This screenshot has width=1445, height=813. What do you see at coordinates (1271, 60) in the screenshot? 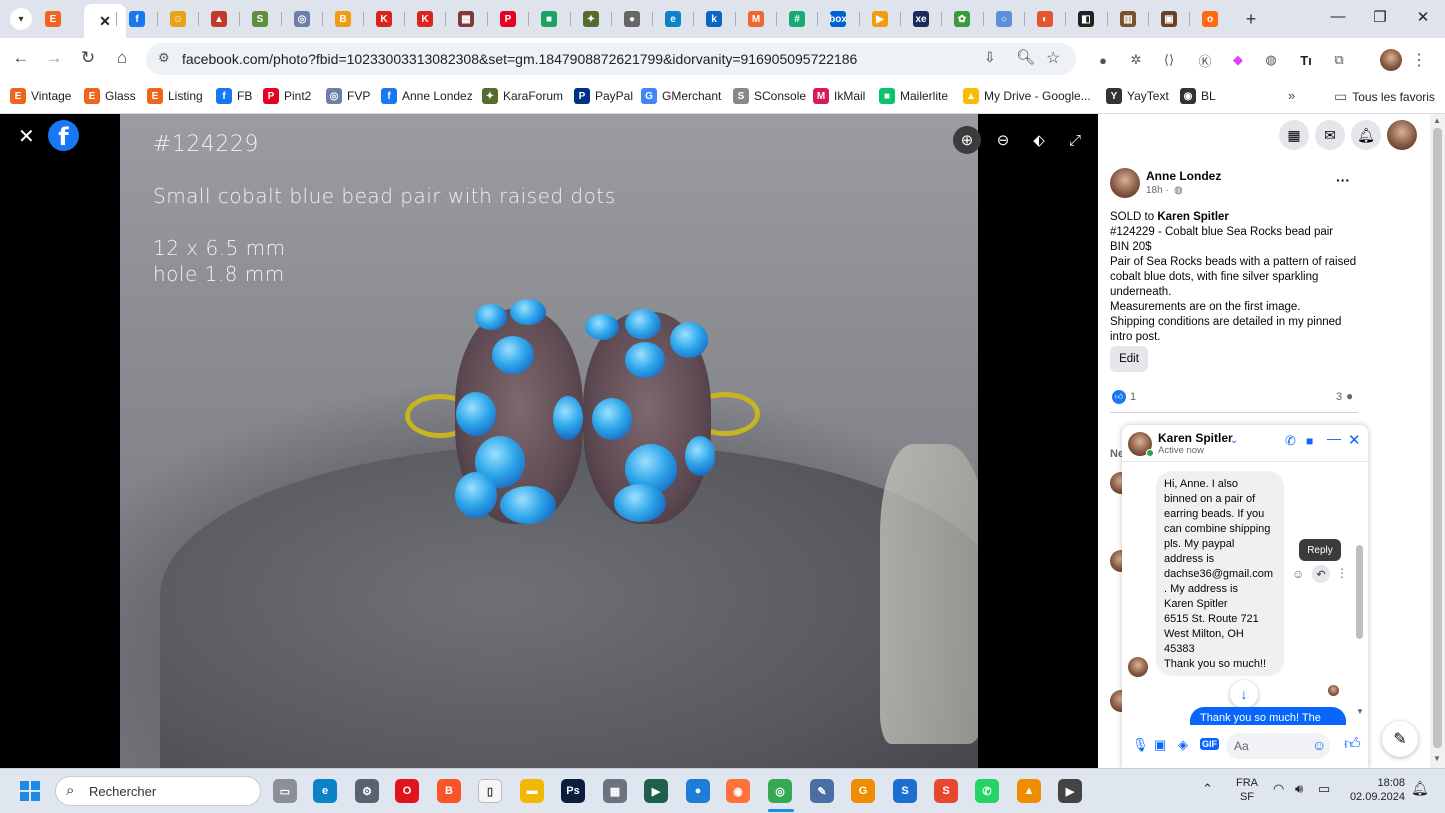
I see `extension-6-icon: ◍` at bounding box center [1271, 60].